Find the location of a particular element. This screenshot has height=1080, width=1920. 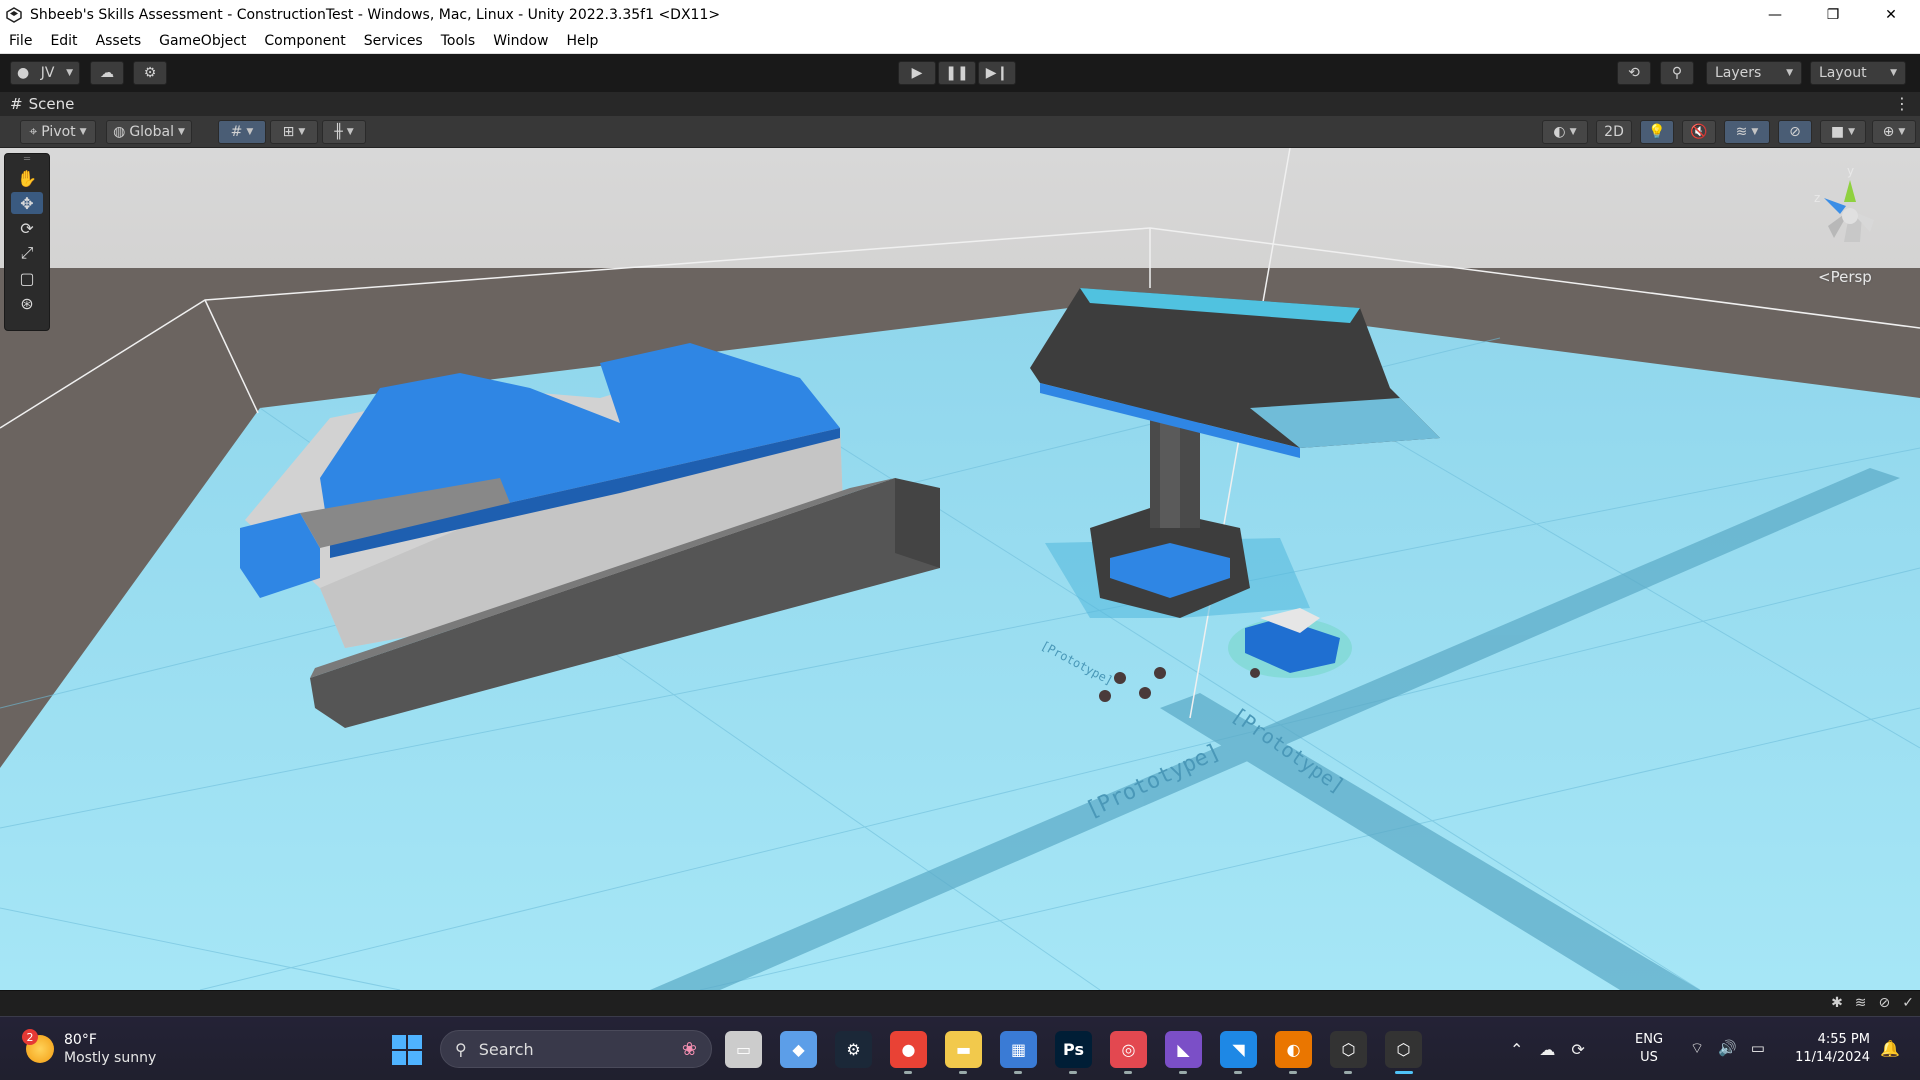

vs-code-icon: ◥ is located at coordinates (1238, 1052).